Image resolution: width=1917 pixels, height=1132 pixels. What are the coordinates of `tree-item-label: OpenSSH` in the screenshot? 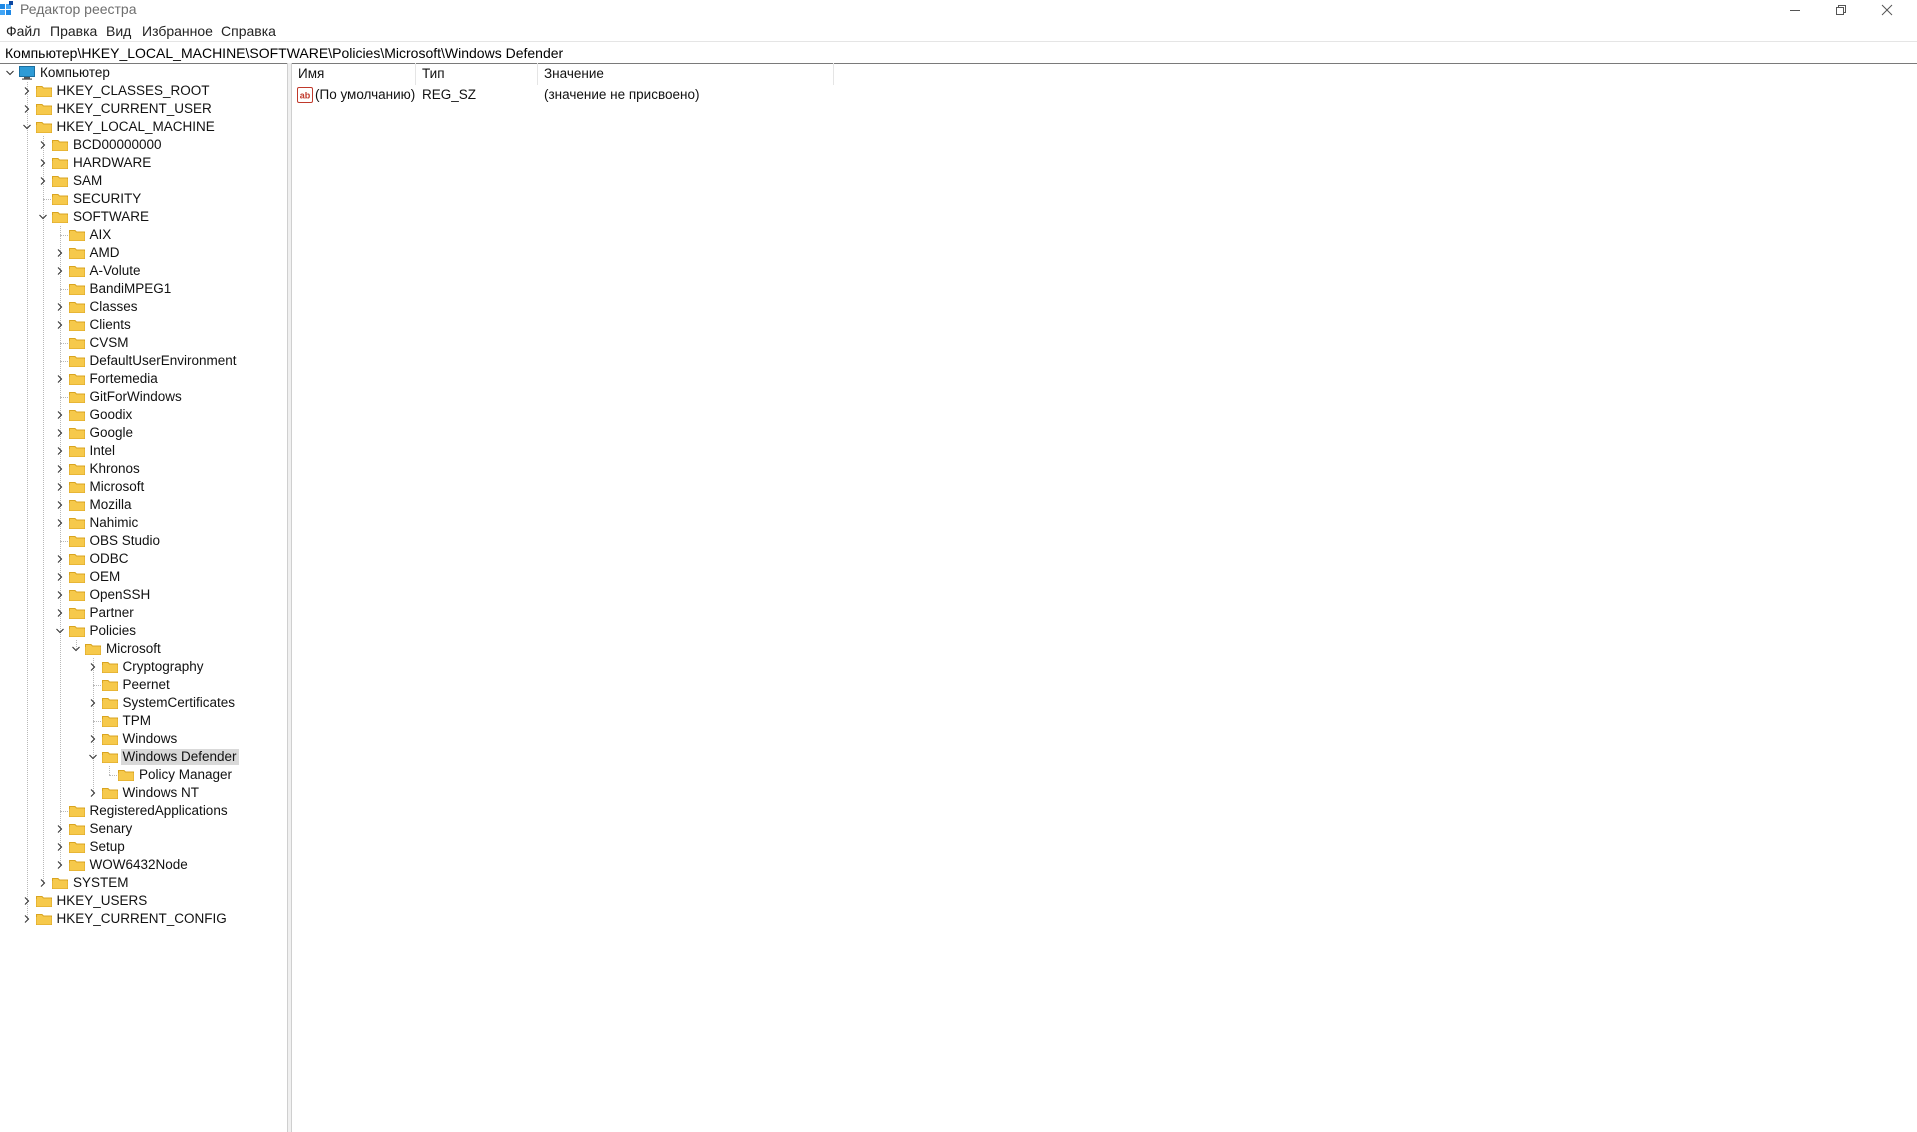 It's located at (120, 595).